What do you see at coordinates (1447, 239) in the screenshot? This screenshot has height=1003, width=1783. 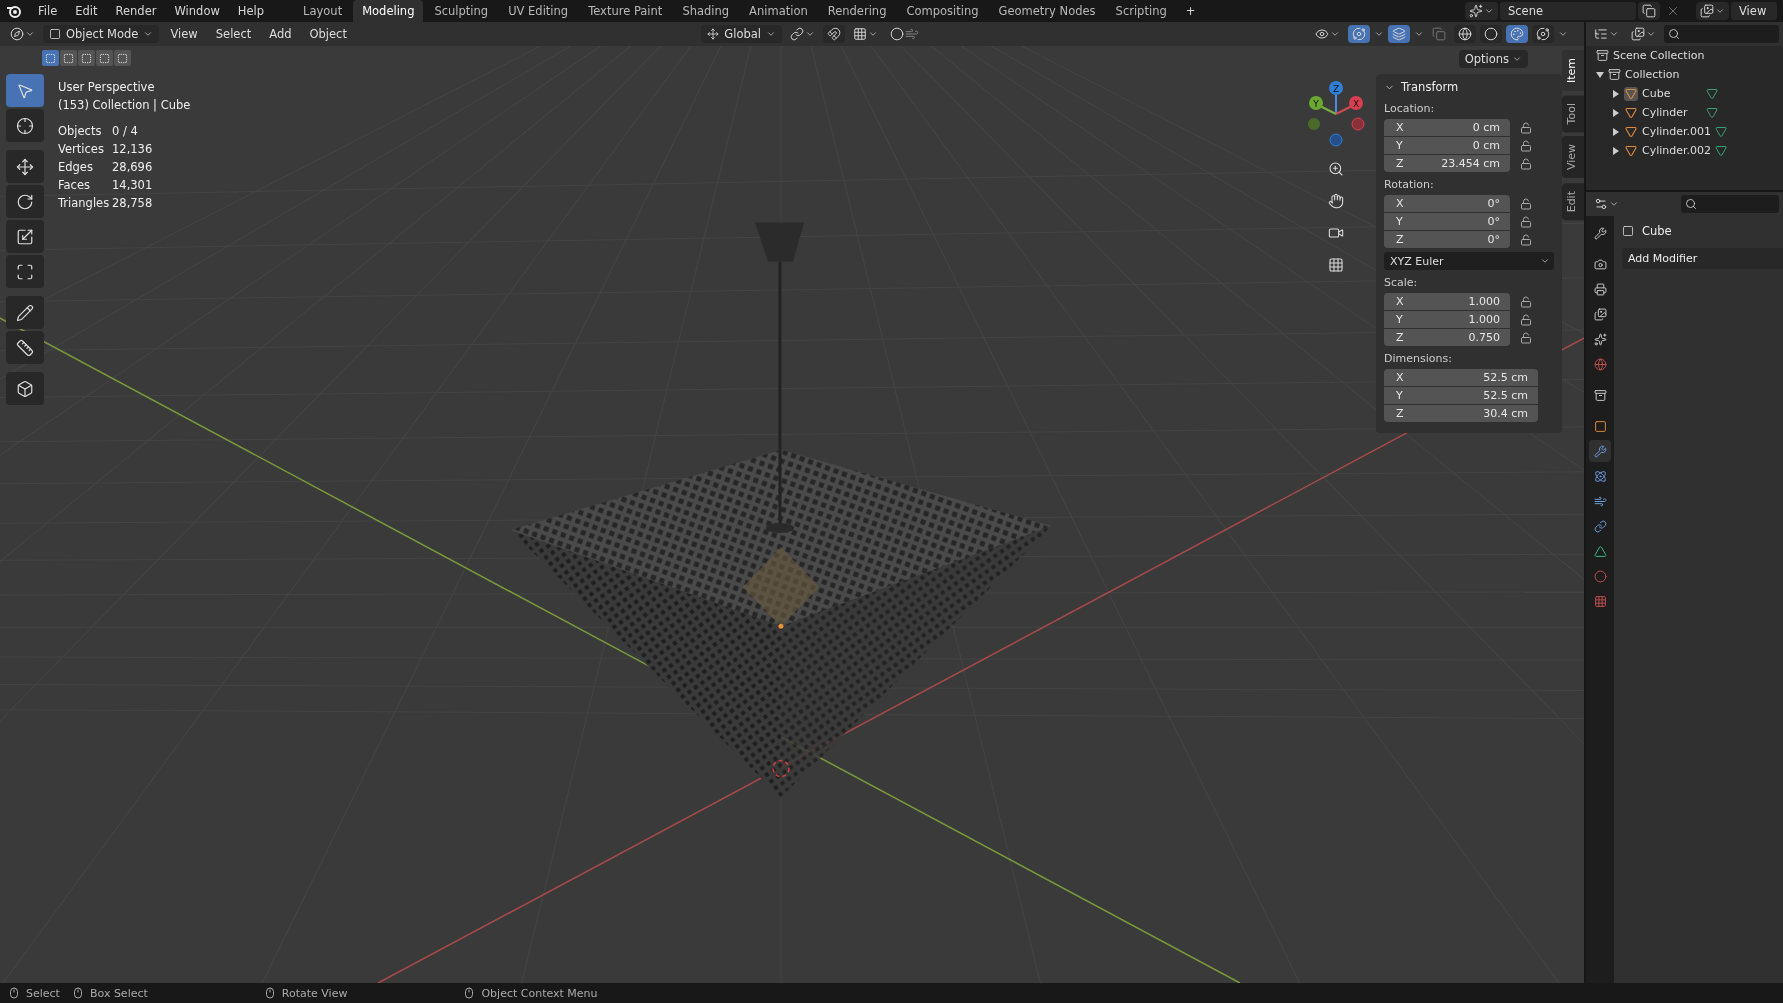 I see `number-field: Z 0°` at bounding box center [1447, 239].